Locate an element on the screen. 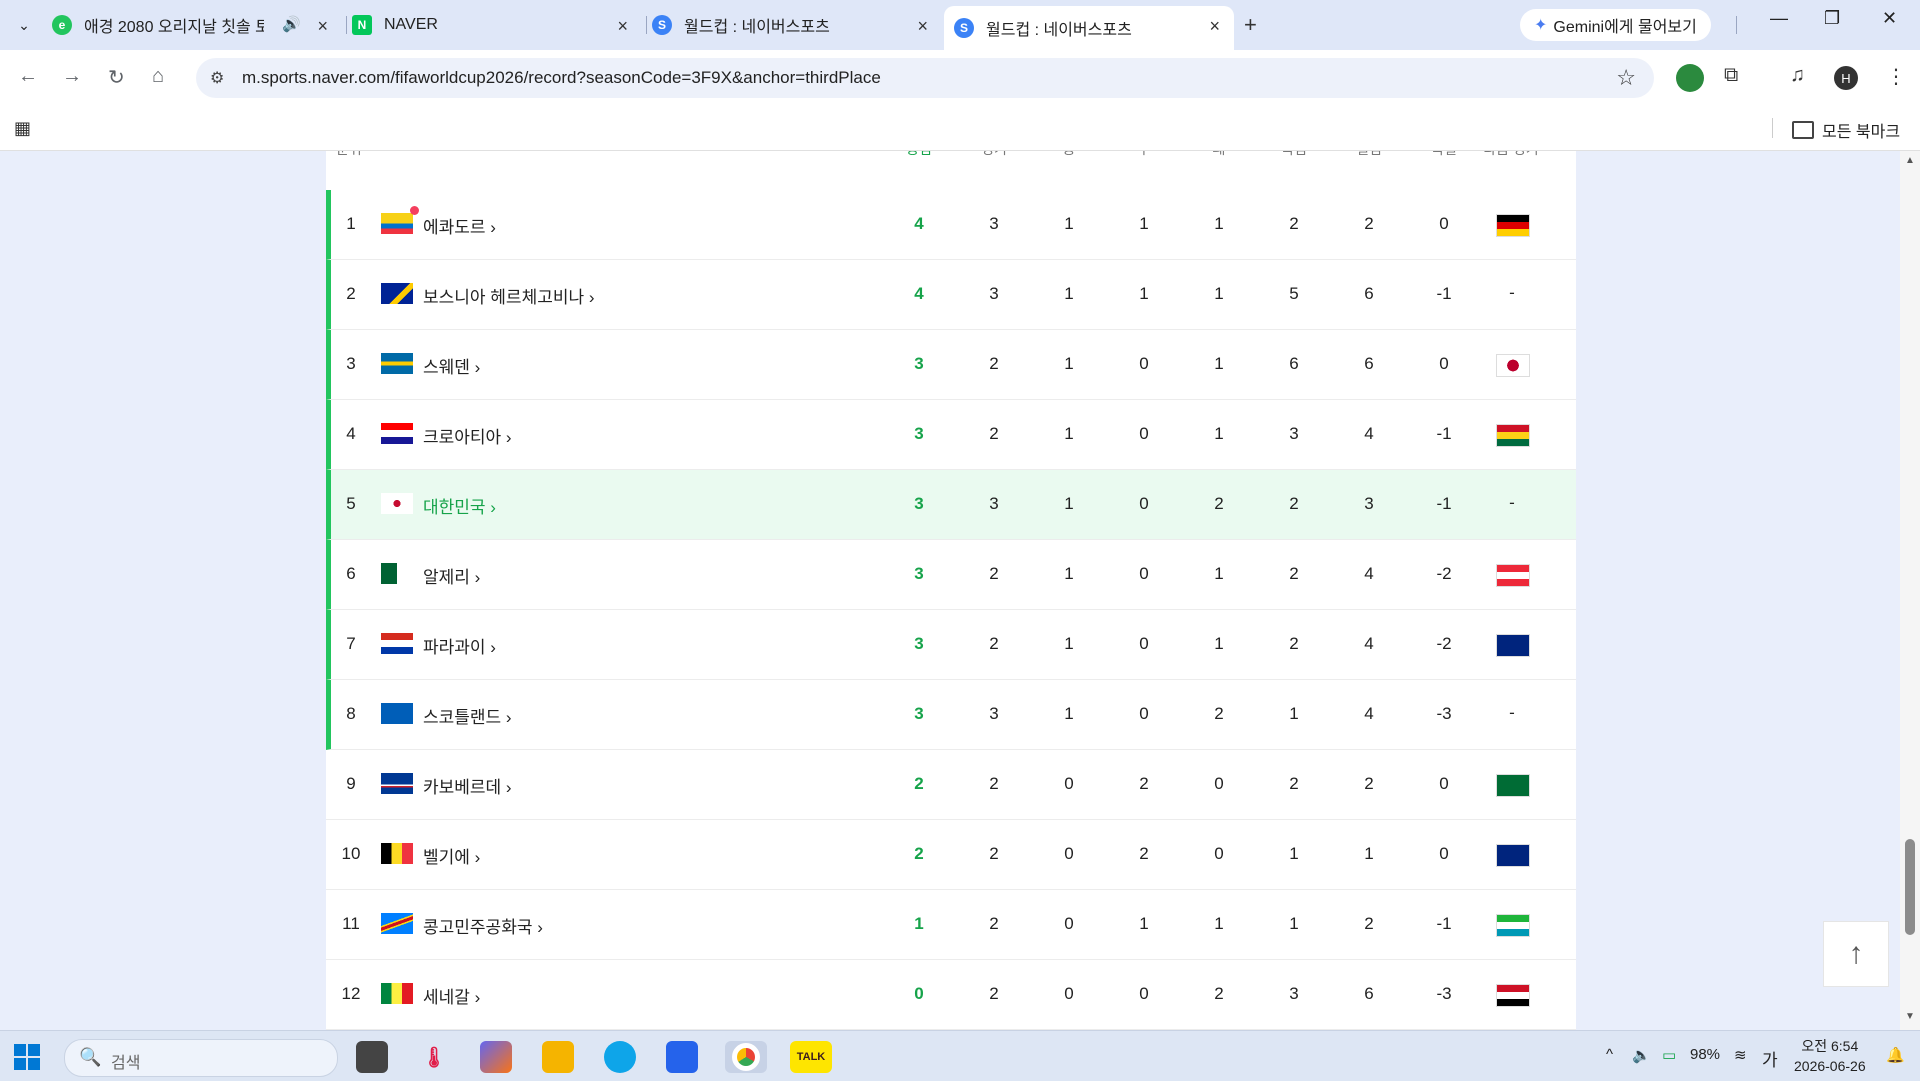 Image resolution: width=1920 pixels, height=1081 pixels. flag-austria-icon is located at coordinates (1513, 575).